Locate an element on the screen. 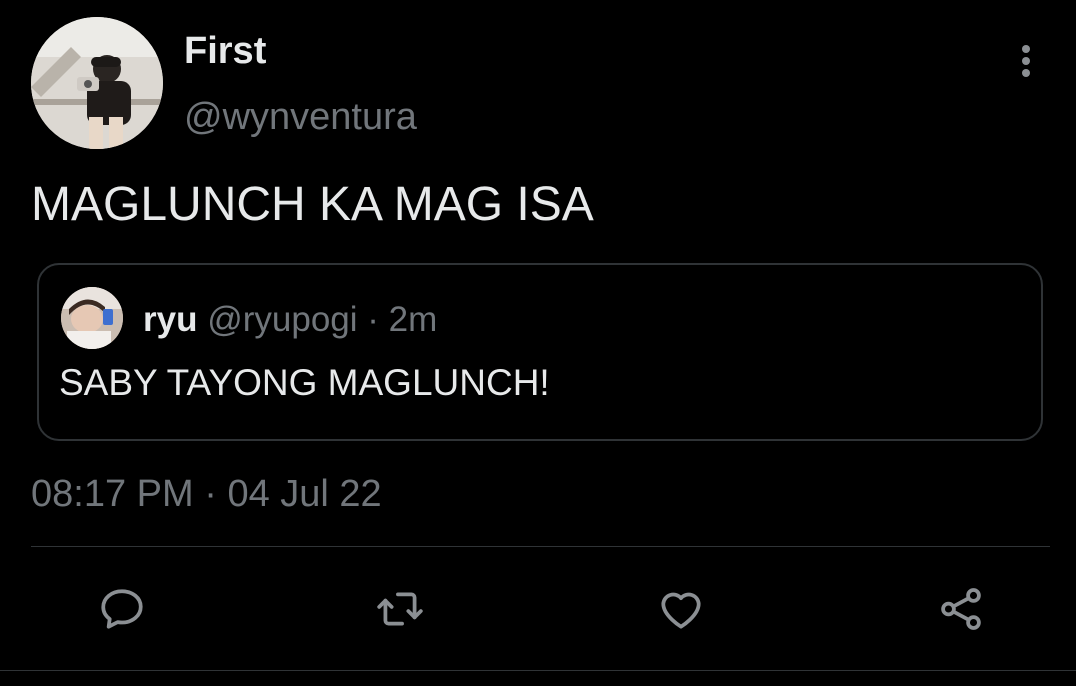  retweet-icon is located at coordinates (400, 609).